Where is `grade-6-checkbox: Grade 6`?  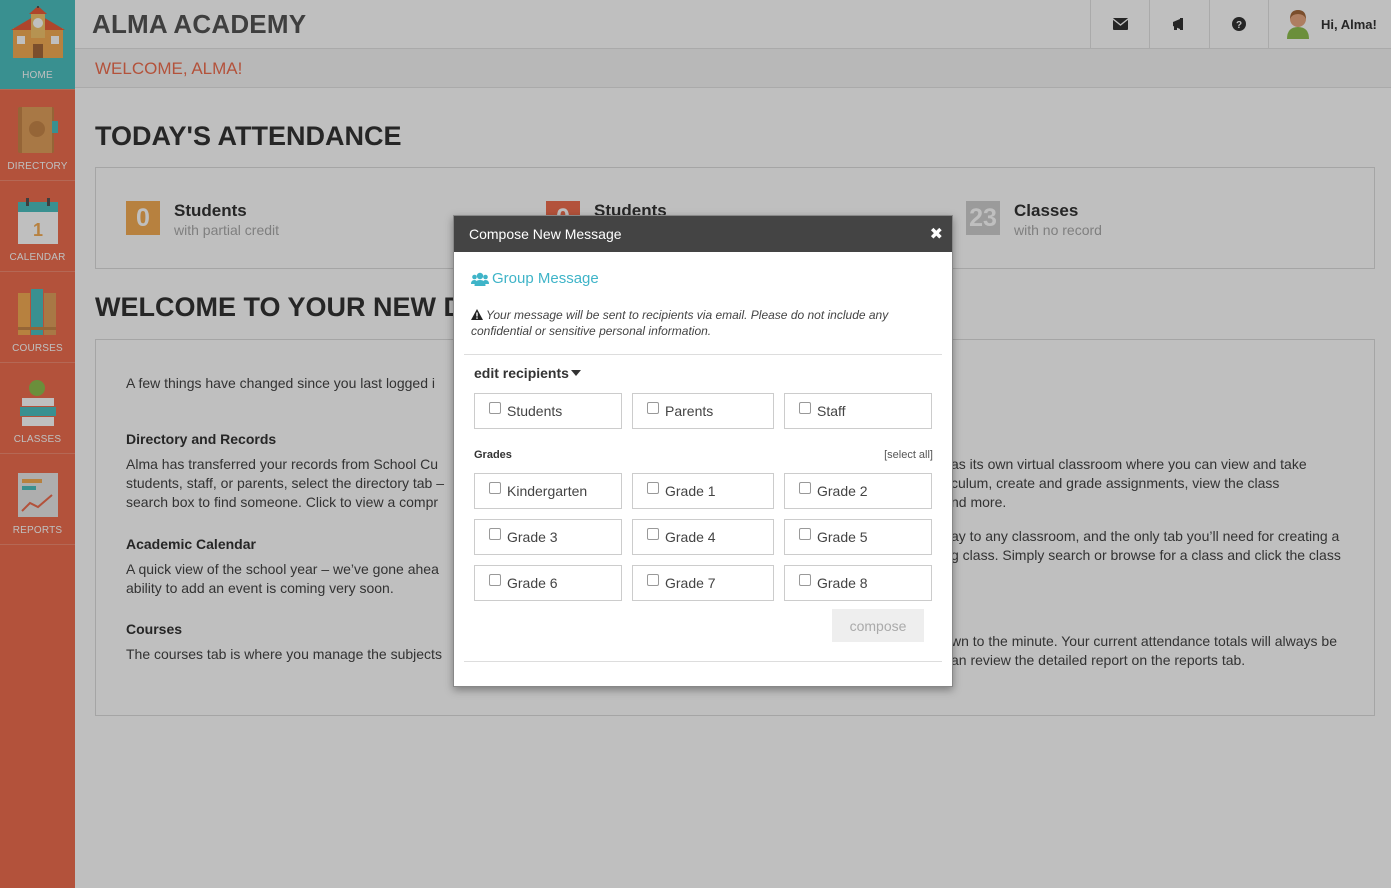 grade-6-checkbox: Grade 6 is located at coordinates (548, 583).